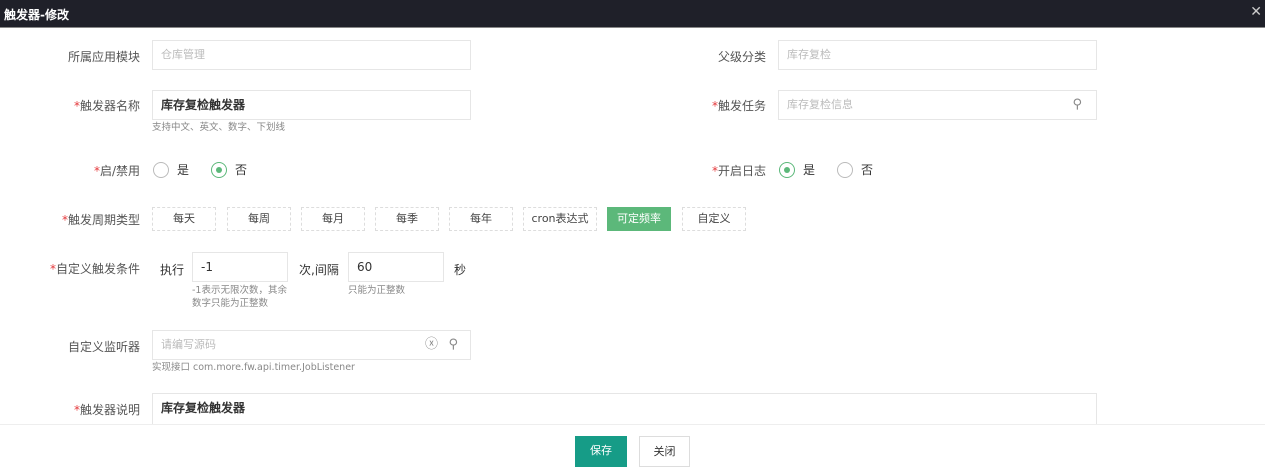 The height and width of the screenshot is (472, 1265). Describe the element at coordinates (867, 170) in the screenshot. I see `radio-label: 否` at that location.